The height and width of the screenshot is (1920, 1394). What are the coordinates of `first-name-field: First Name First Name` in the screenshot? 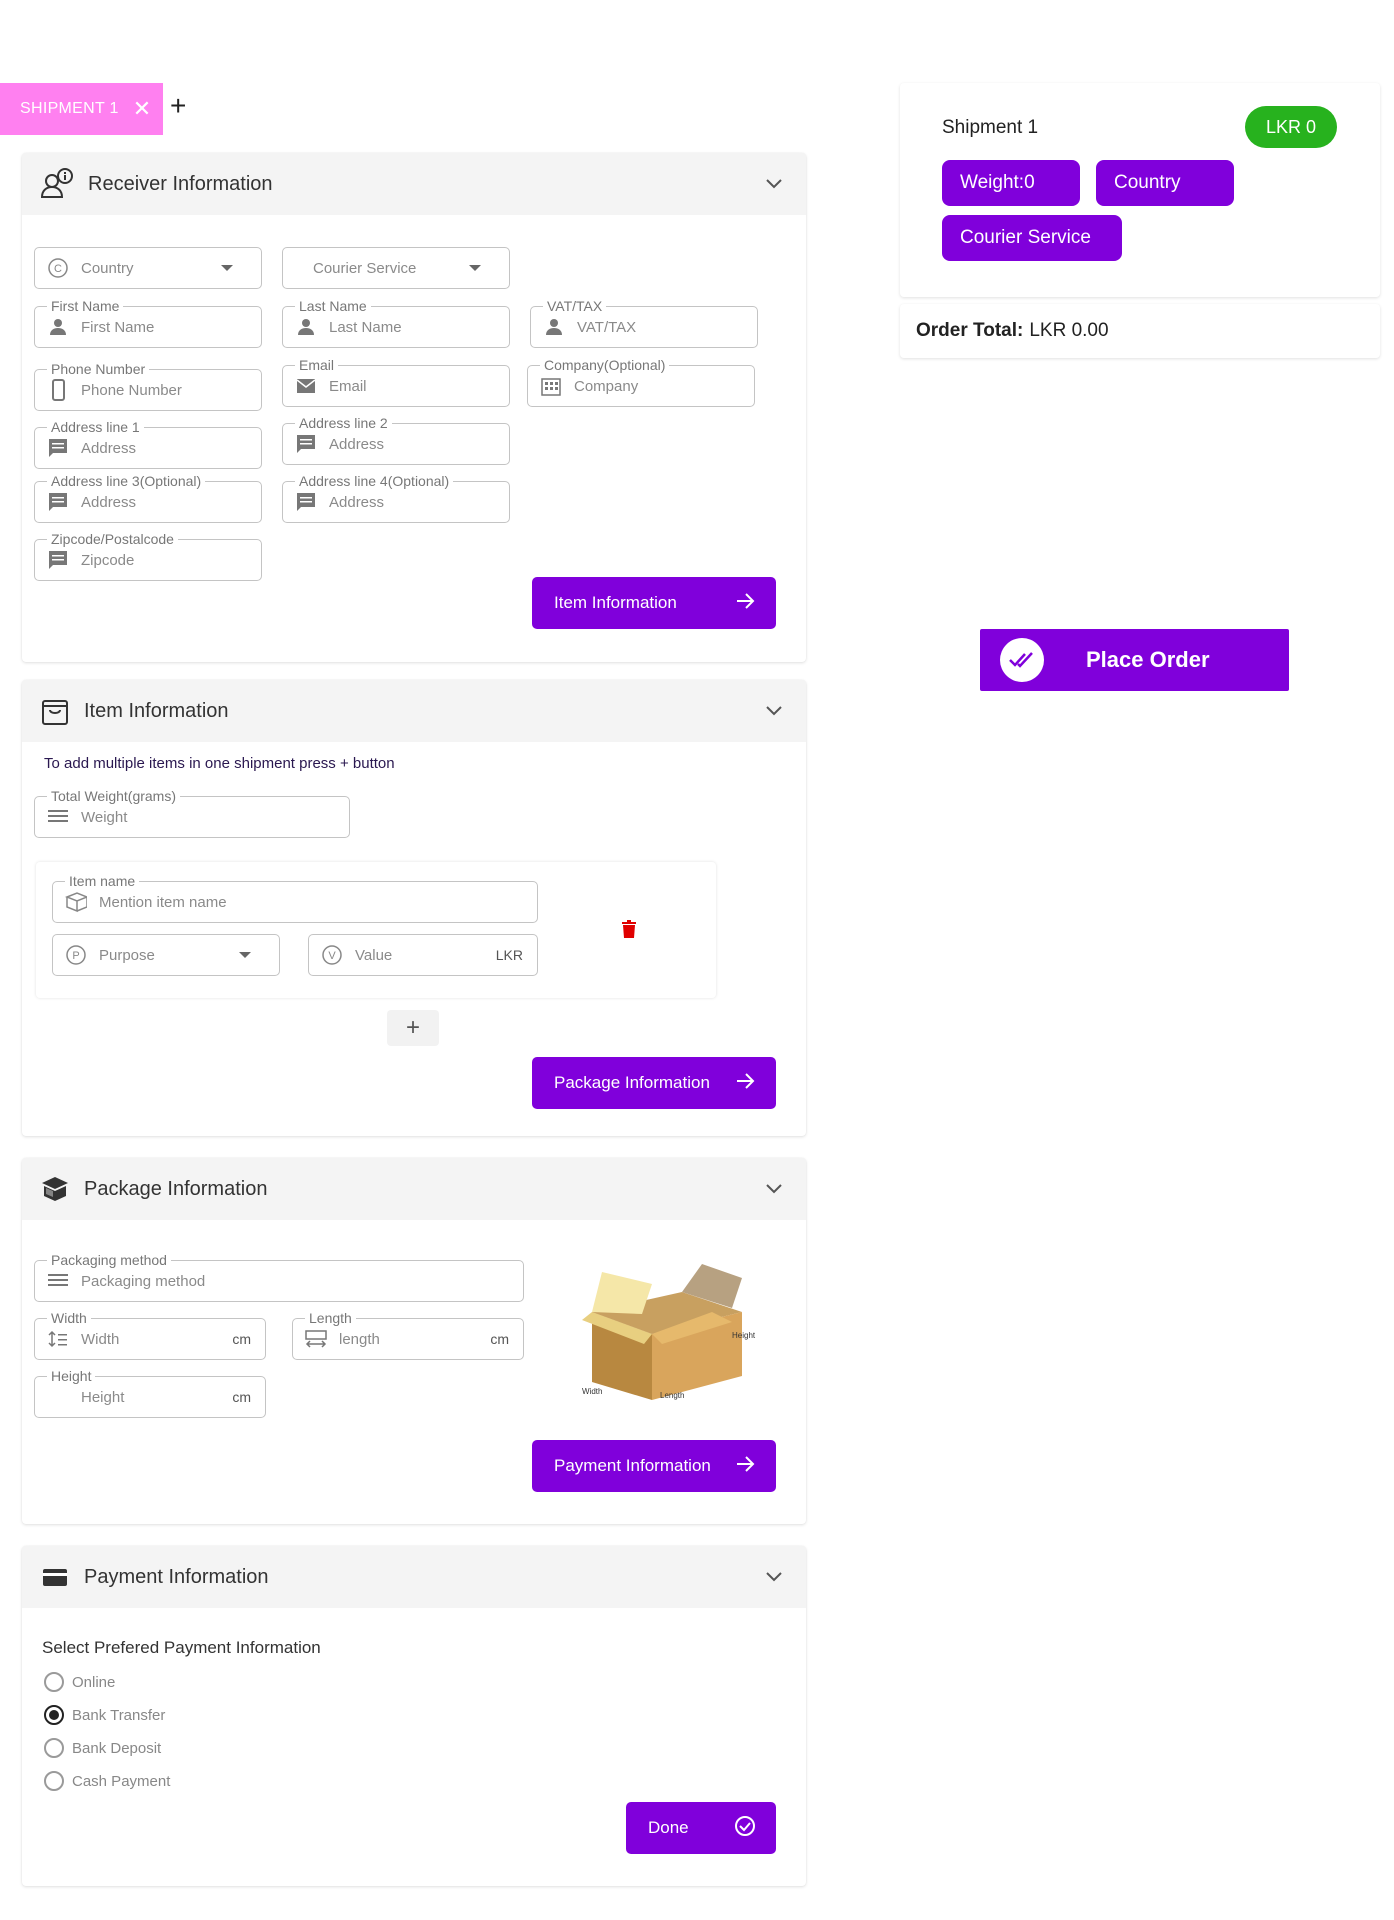 It's located at (148, 322).